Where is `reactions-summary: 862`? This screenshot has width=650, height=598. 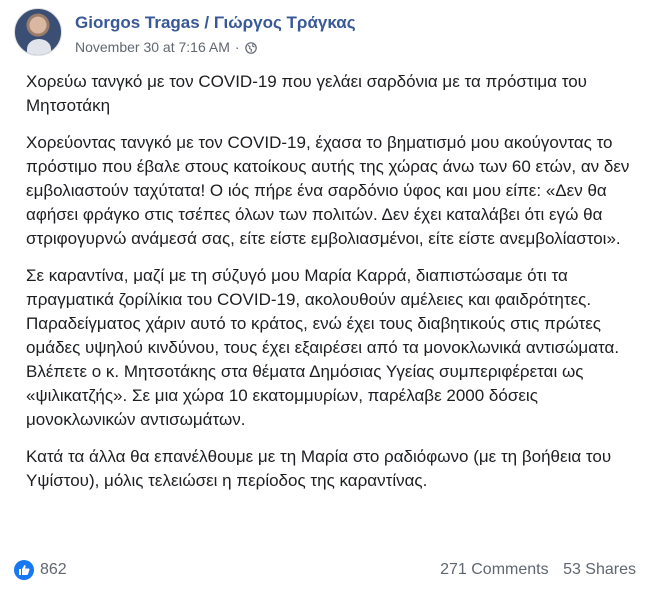
reactions-summary: 862 is located at coordinates (40, 570).